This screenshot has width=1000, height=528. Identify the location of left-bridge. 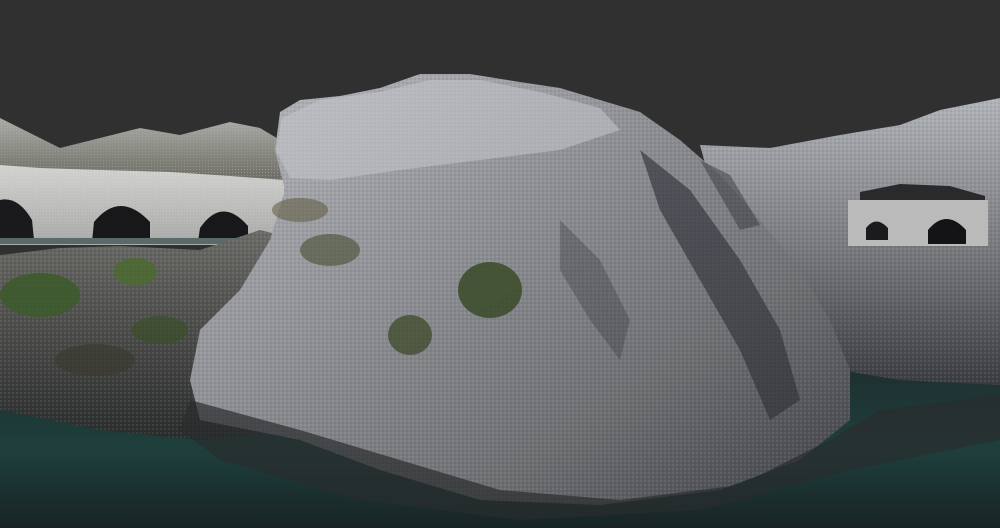
(142, 205).